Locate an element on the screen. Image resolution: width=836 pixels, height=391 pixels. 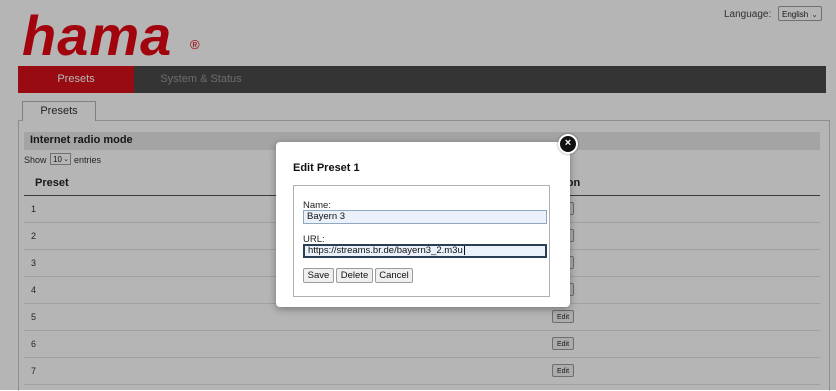
delete-button: Delete is located at coordinates (354, 275).